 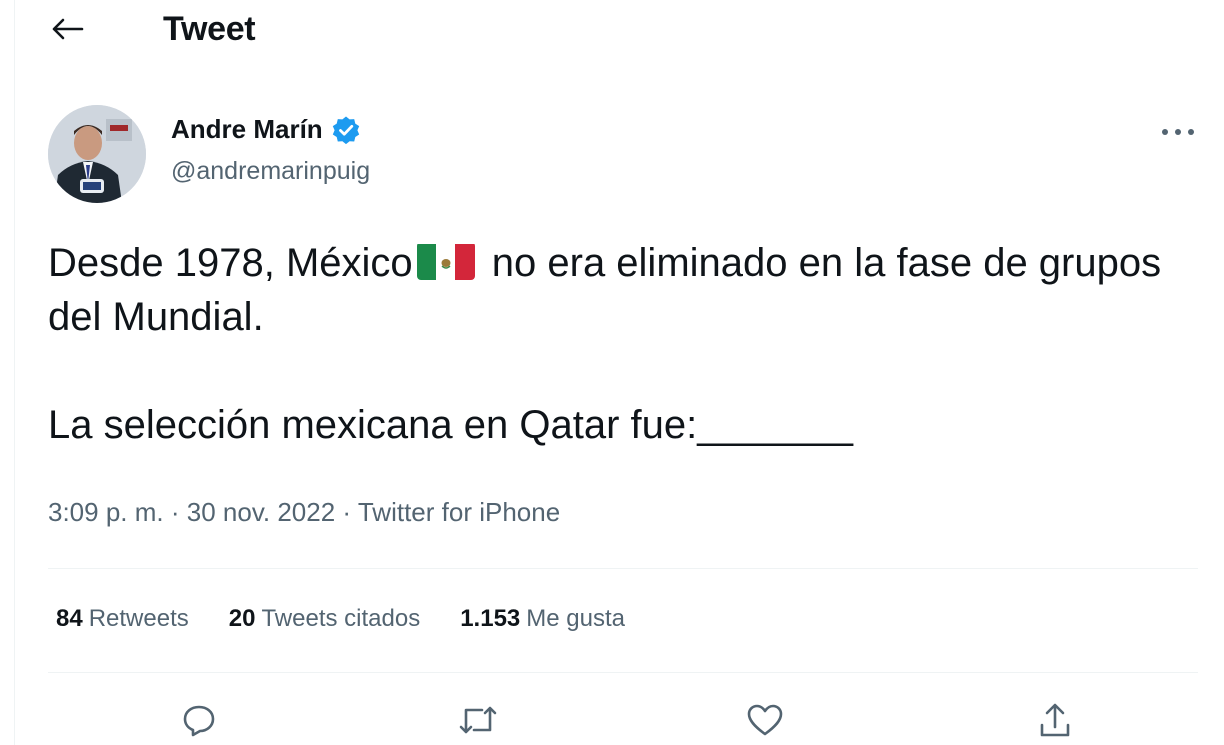 I want to click on reply-button, so click(x=199, y=720).